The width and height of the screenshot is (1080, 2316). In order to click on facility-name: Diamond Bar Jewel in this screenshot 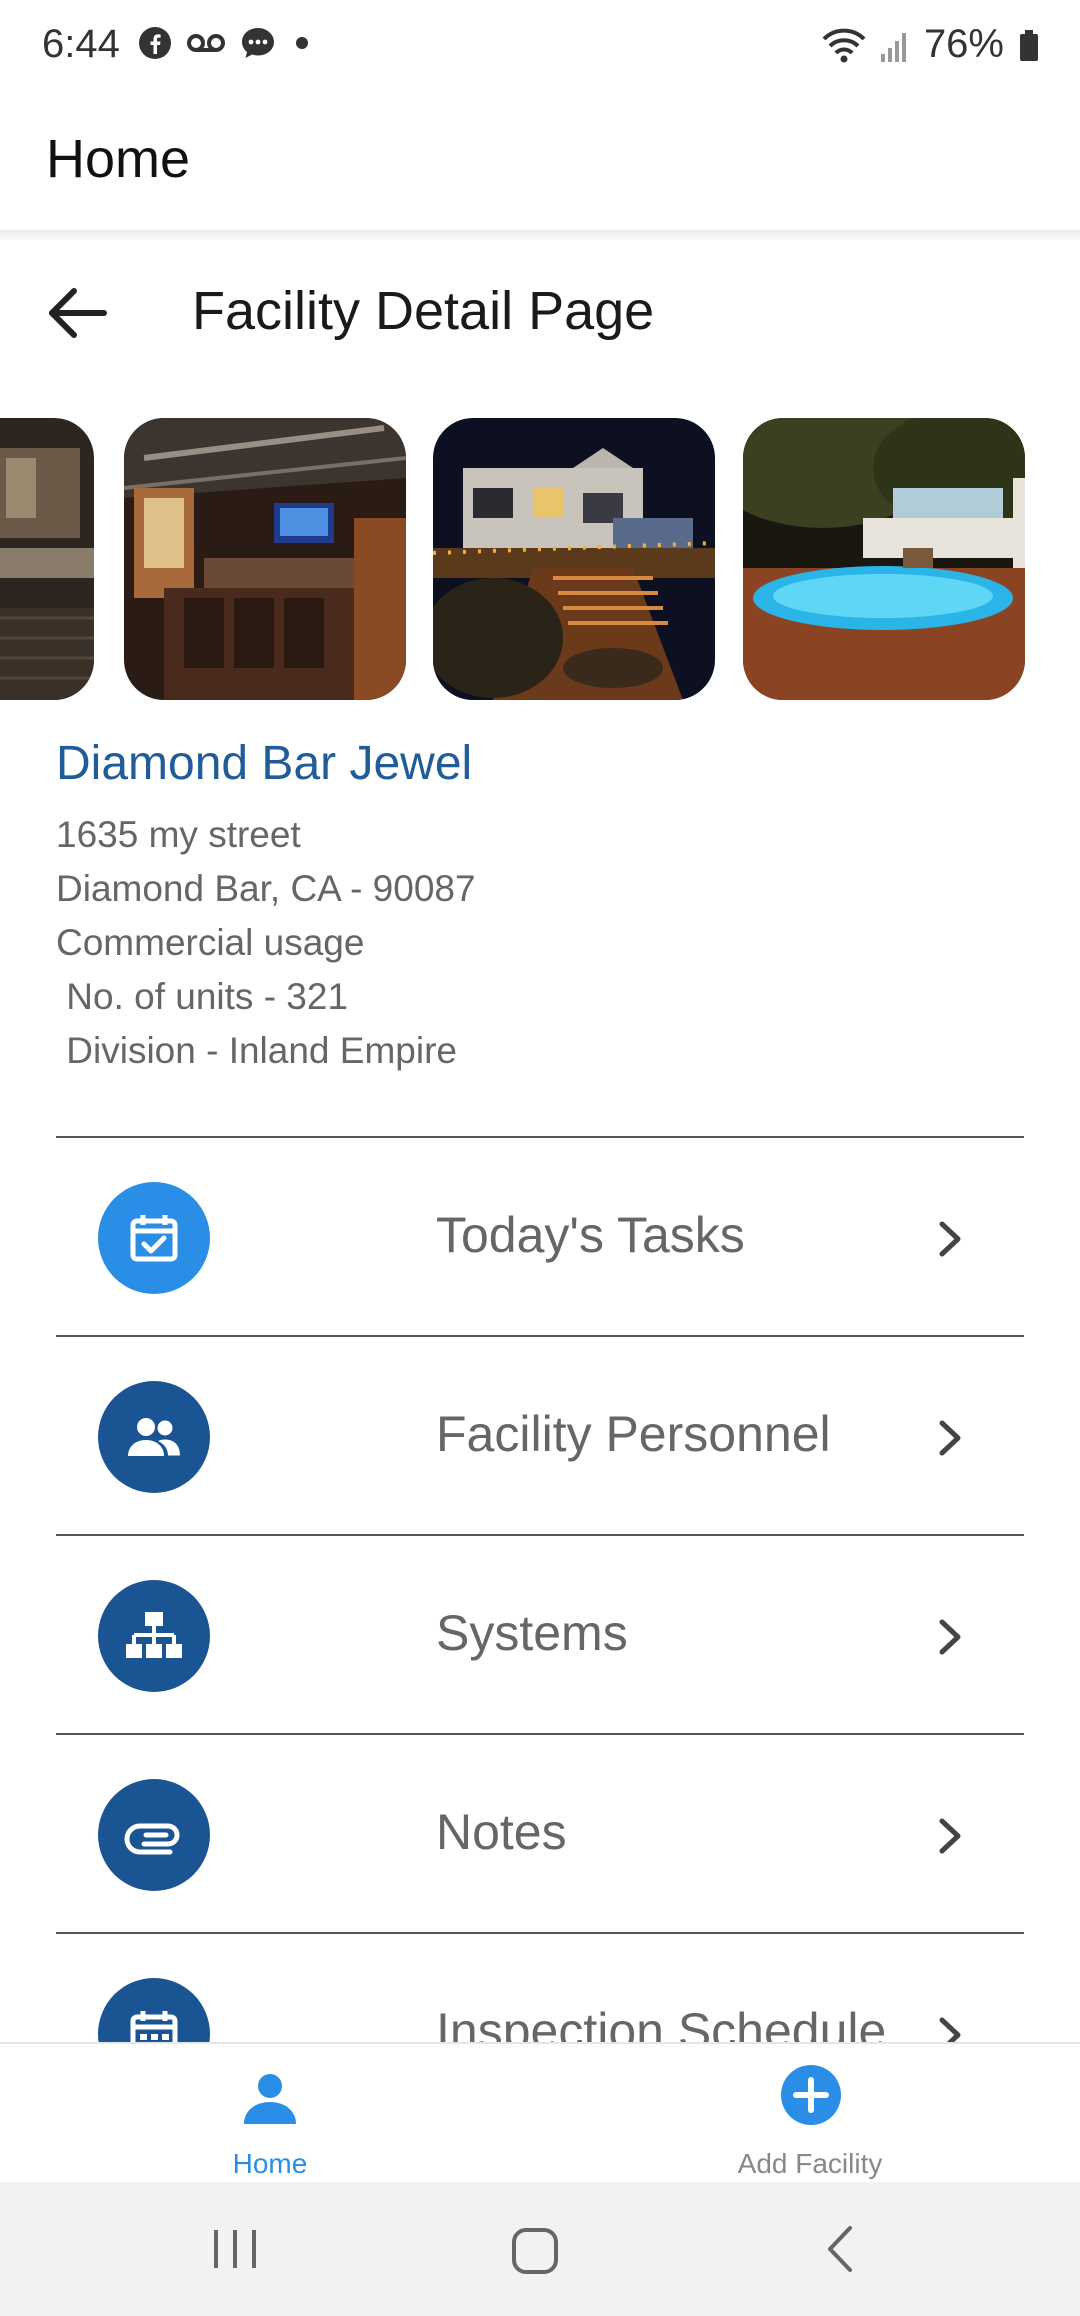, I will do `click(264, 763)`.